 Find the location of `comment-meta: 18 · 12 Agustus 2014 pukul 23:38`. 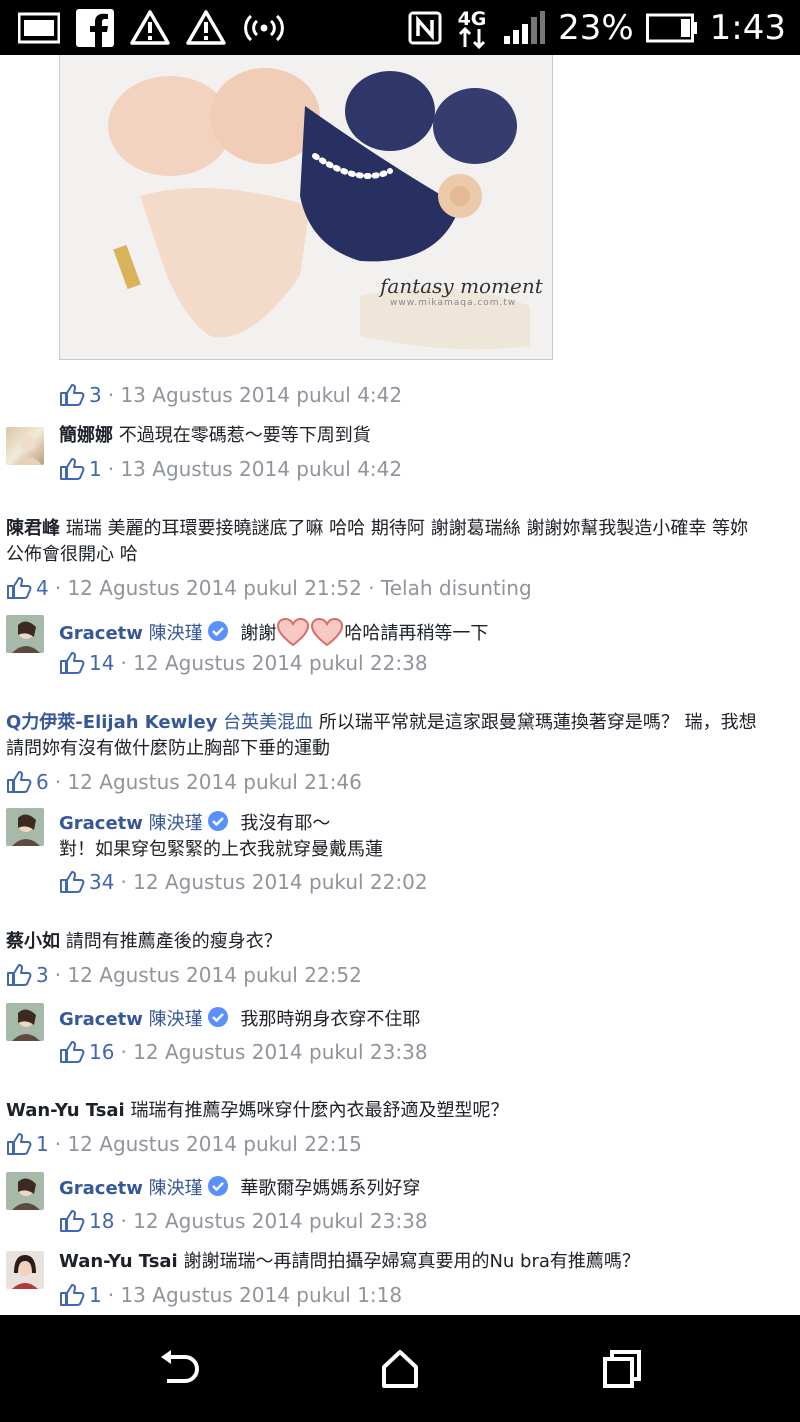

comment-meta: 18 · 12 Agustus 2014 pukul 23:38 is located at coordinates (243, 1221).